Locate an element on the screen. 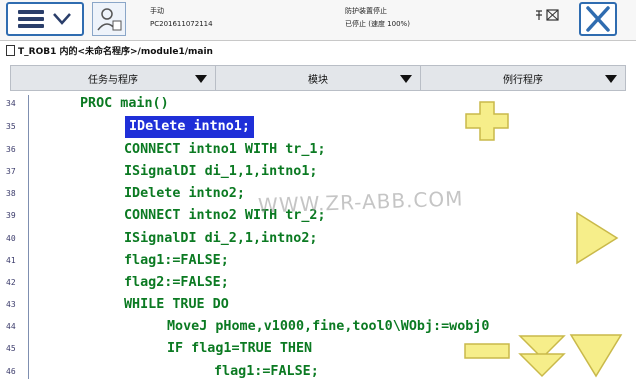  scroll-right-button is located at coordinates (597, 238).